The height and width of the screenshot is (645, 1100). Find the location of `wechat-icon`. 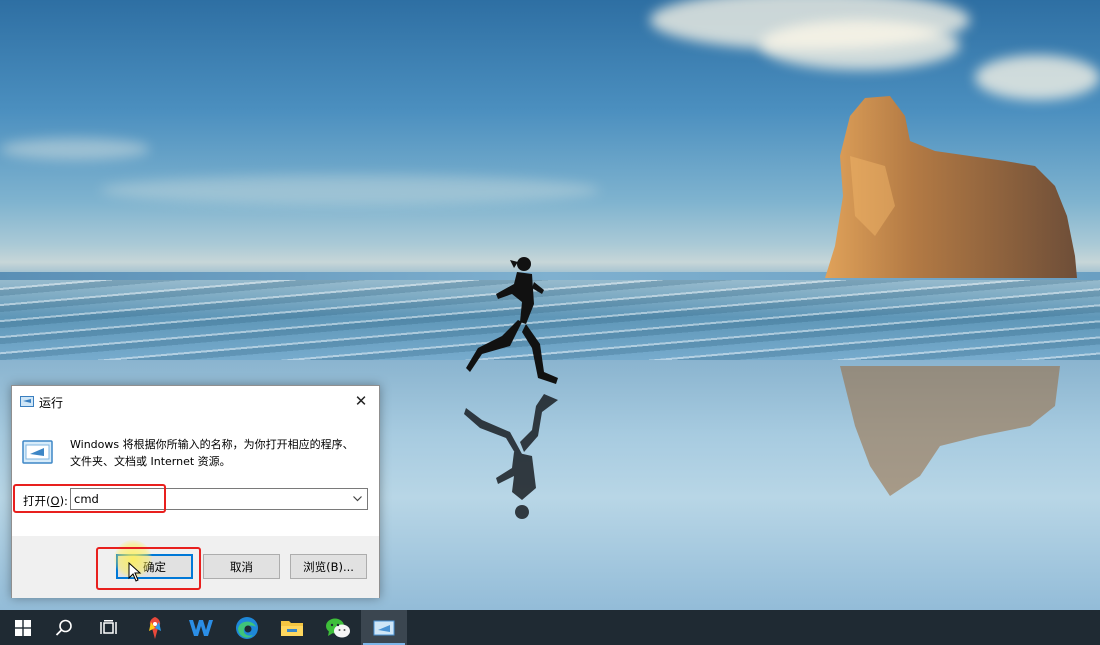

wechat-icon is located at coordinates (338, 627).